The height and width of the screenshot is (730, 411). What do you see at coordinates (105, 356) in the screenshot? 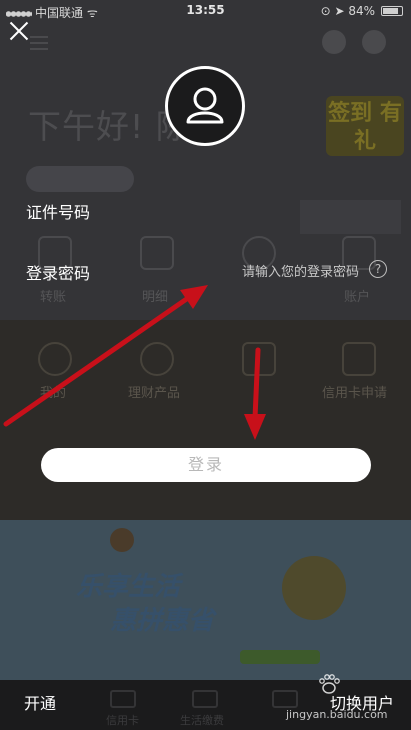
I see `annotation-arrow-diagonal` at bounding box center [105, 356].